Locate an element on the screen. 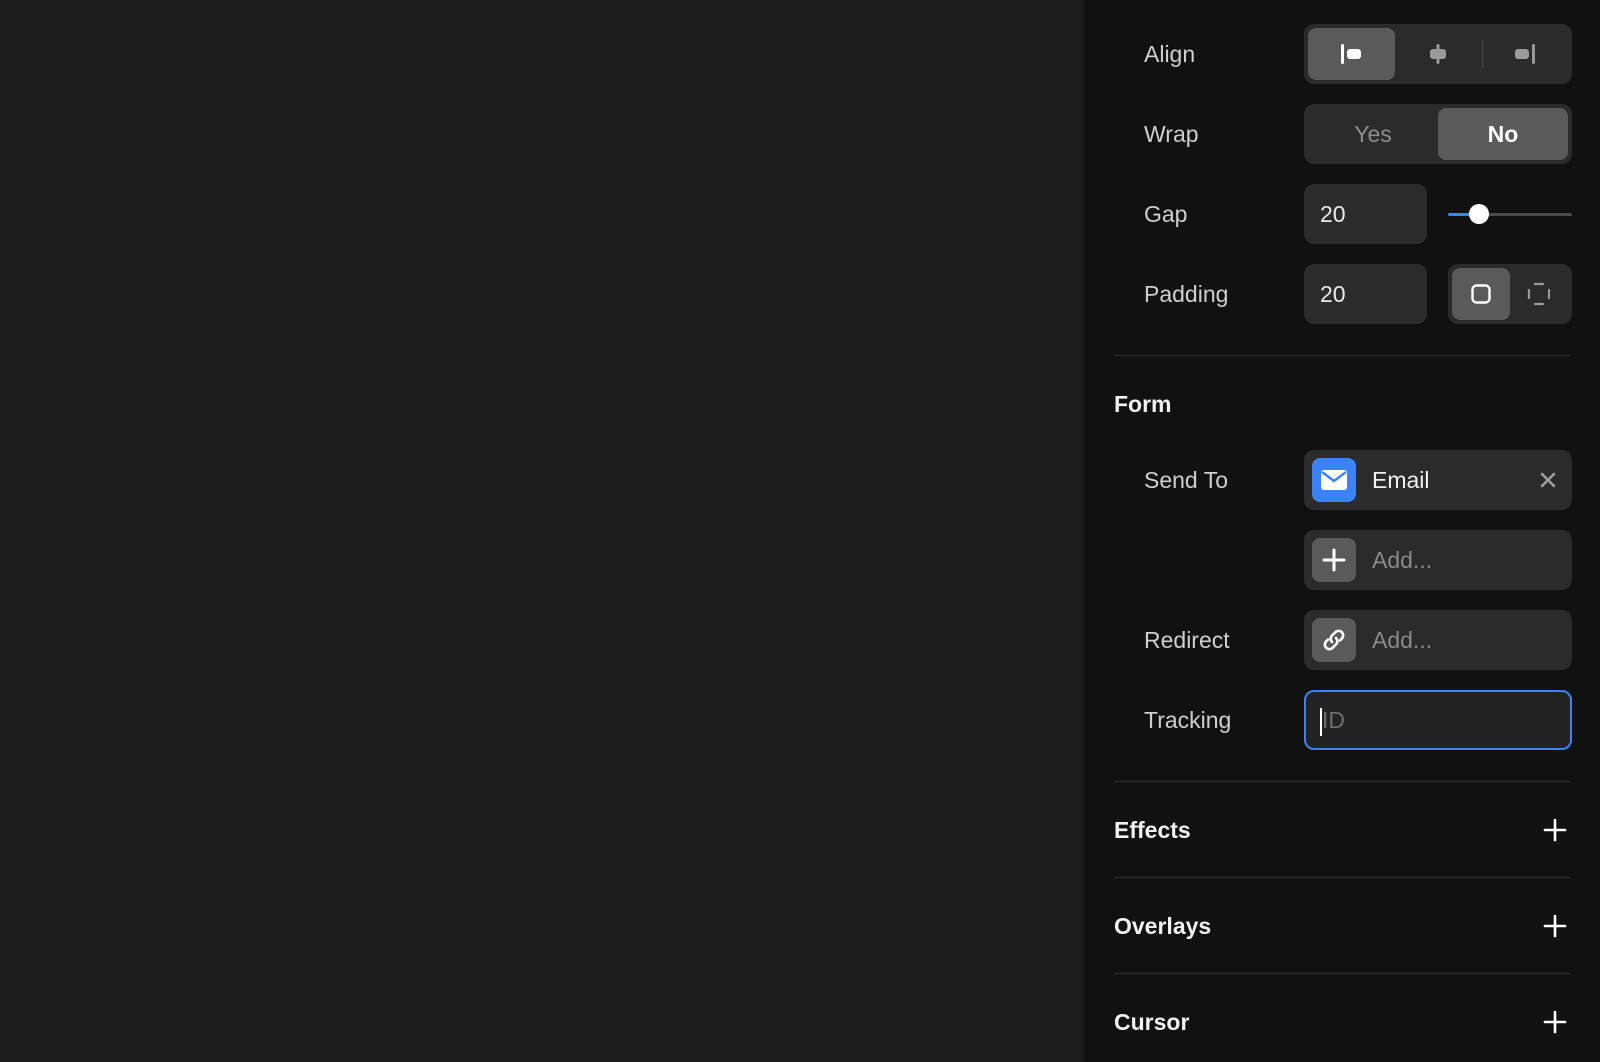 Image resolution: width=1600 pixels, height=1062 pixels. wrap-label: Wrap is located at coordinates (1171, 134).